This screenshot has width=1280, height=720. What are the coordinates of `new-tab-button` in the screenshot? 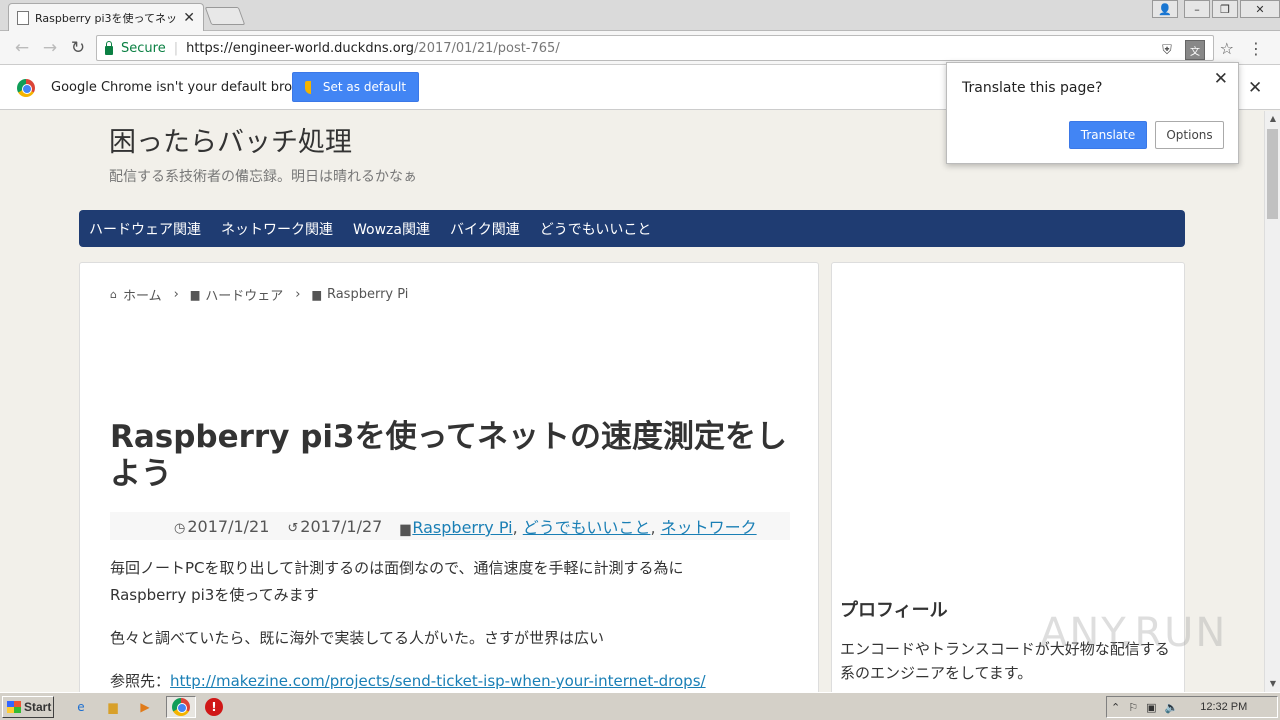 It's located at (225, 16).